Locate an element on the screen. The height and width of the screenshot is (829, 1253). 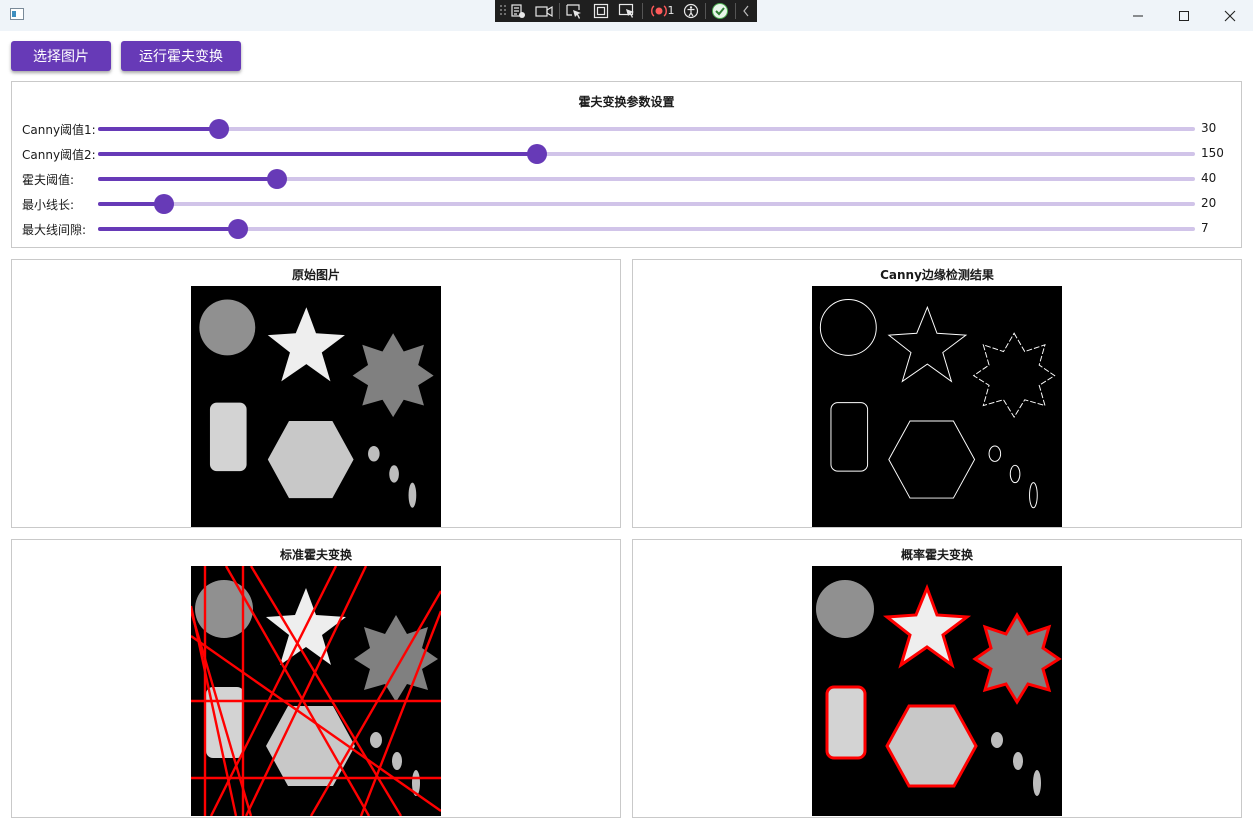
canny-threshold2-label: Canny阈值2: is located at coordinates (59, 155).